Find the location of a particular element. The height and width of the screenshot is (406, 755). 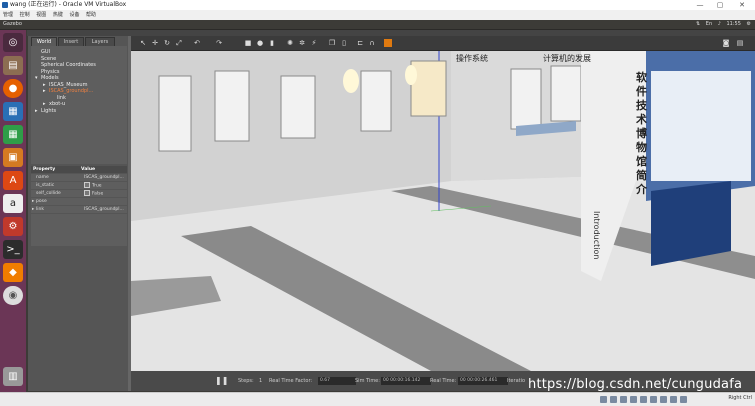

tree-item-lights: Lights is located at coordinates (48, 111).